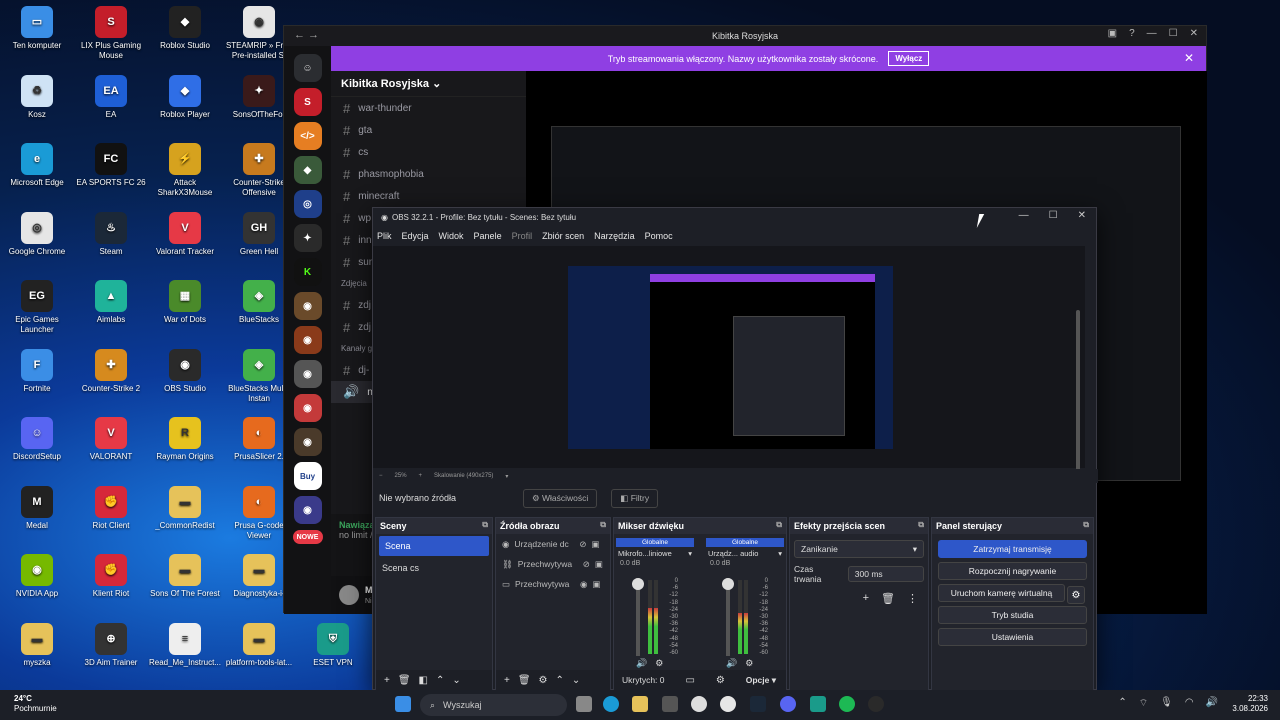 Image resolution: width=1280 pixels, height=720 pixels. I want to click on mixer-channel-name: Urządz... audio ▾, so click(745, 553).